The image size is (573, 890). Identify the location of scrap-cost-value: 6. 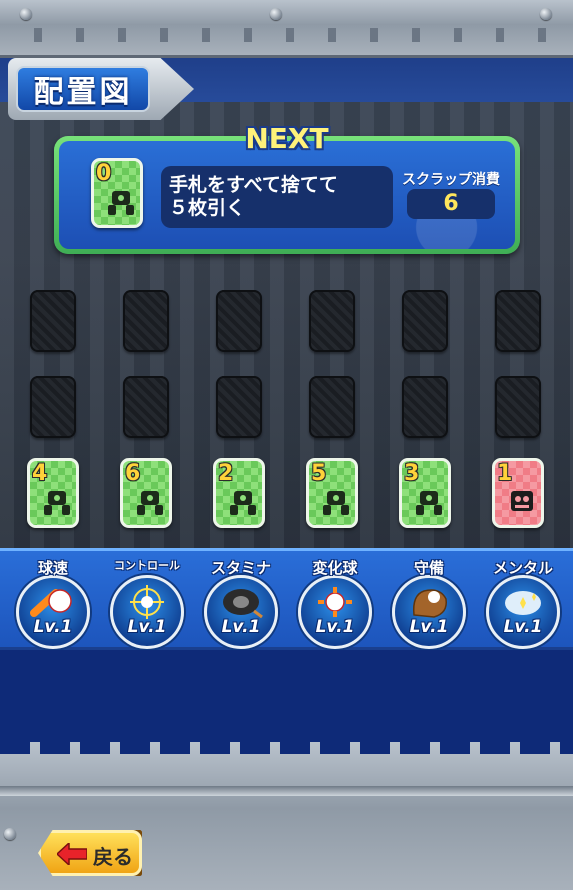
(451, 204).